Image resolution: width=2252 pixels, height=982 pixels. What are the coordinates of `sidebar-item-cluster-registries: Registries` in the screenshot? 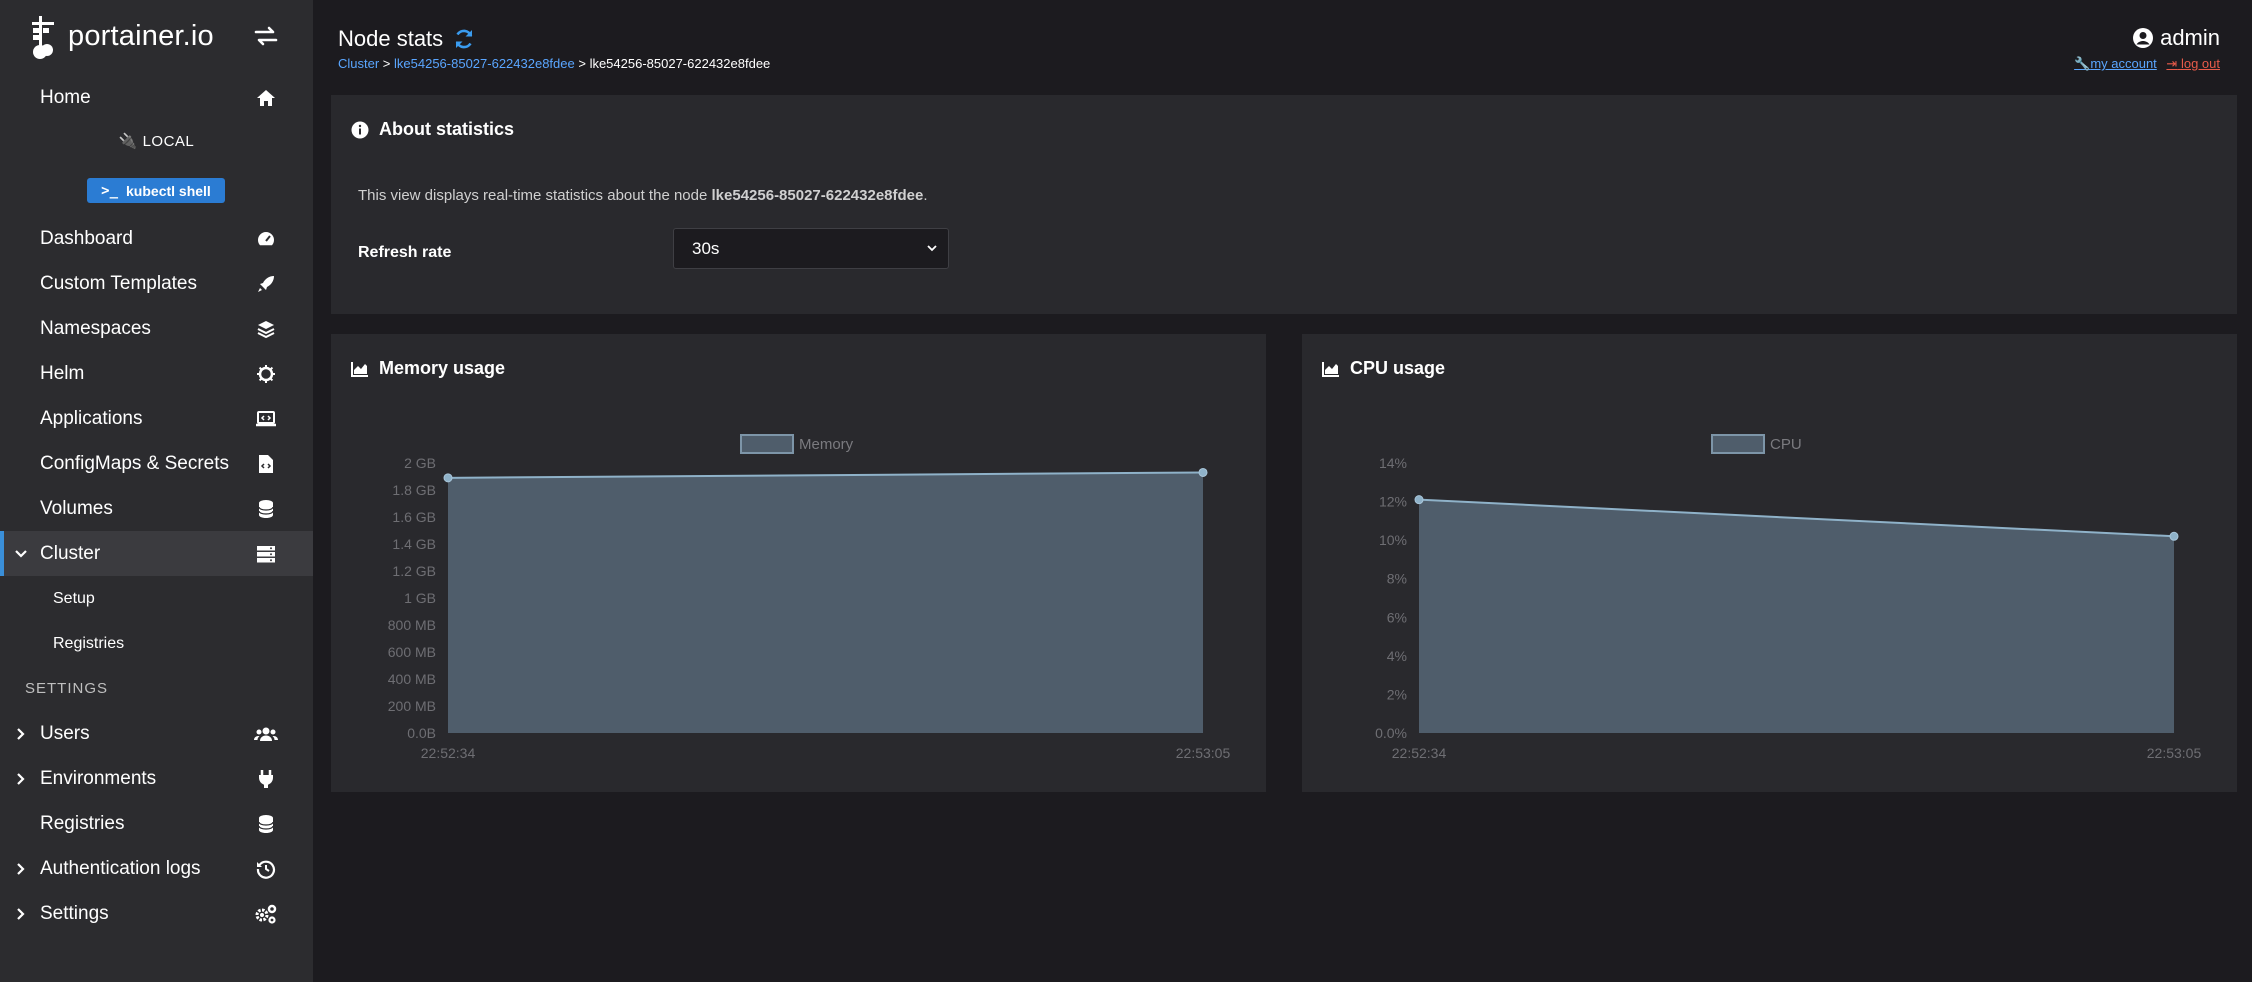 It's located at (156, 643).